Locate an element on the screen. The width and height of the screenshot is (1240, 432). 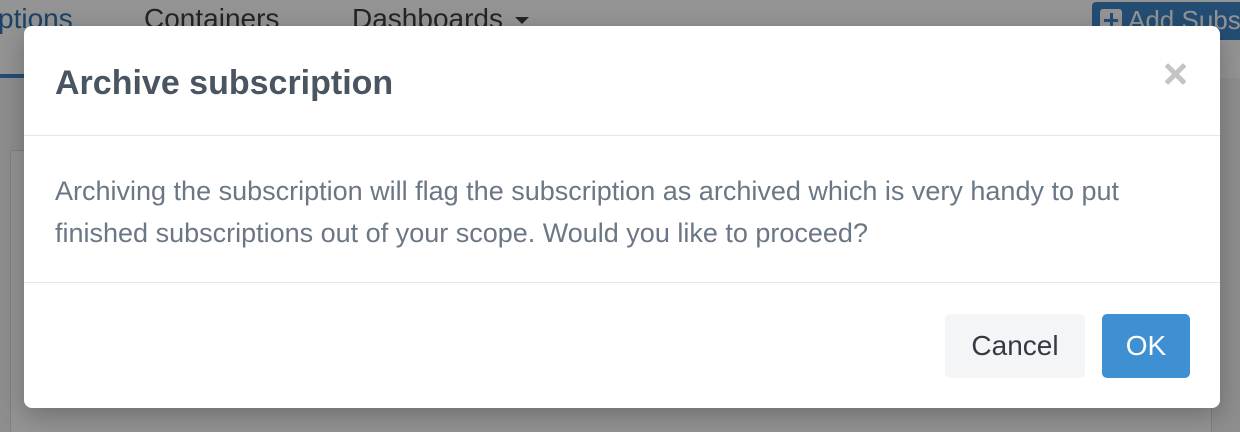
close-icon is located at coordinates (1175, 75).